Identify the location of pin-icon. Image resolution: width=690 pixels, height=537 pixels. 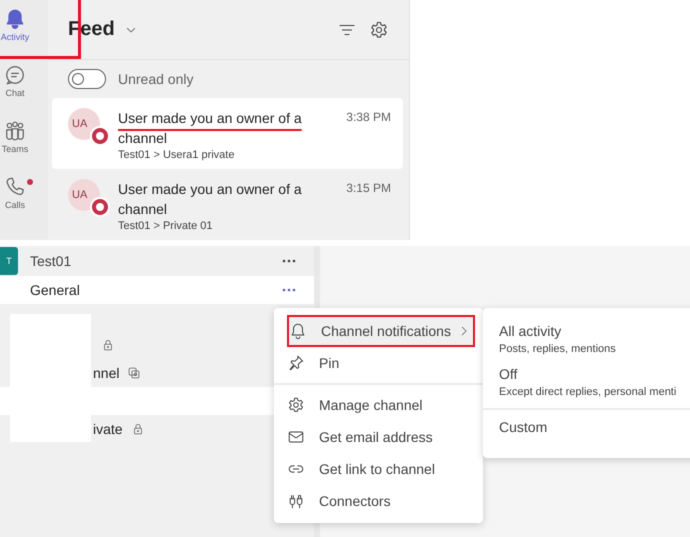
(296, 363).